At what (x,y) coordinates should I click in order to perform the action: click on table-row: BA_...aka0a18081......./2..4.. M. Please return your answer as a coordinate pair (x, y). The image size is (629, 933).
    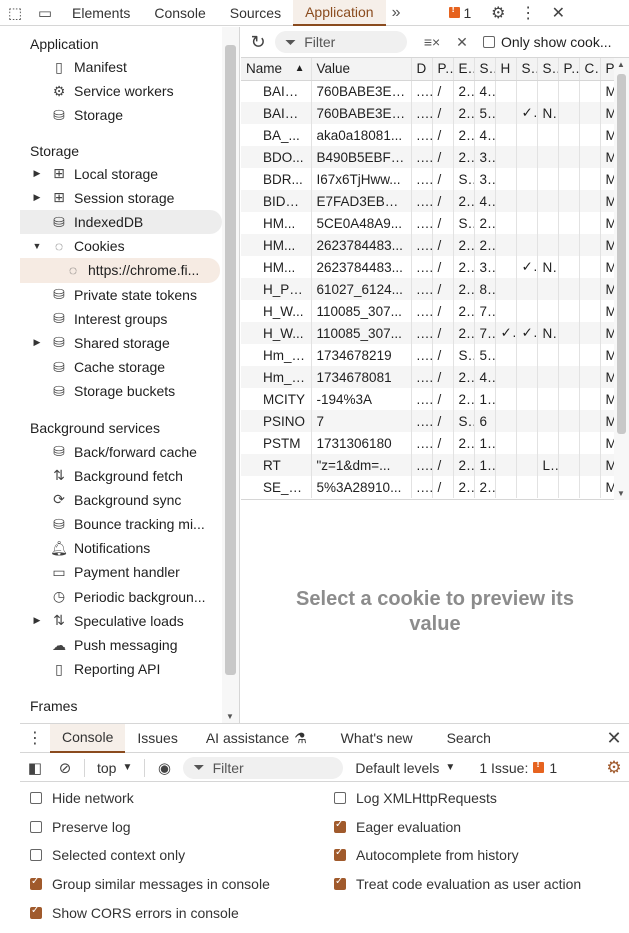
    Looking at the image, I should click on (428, 135).